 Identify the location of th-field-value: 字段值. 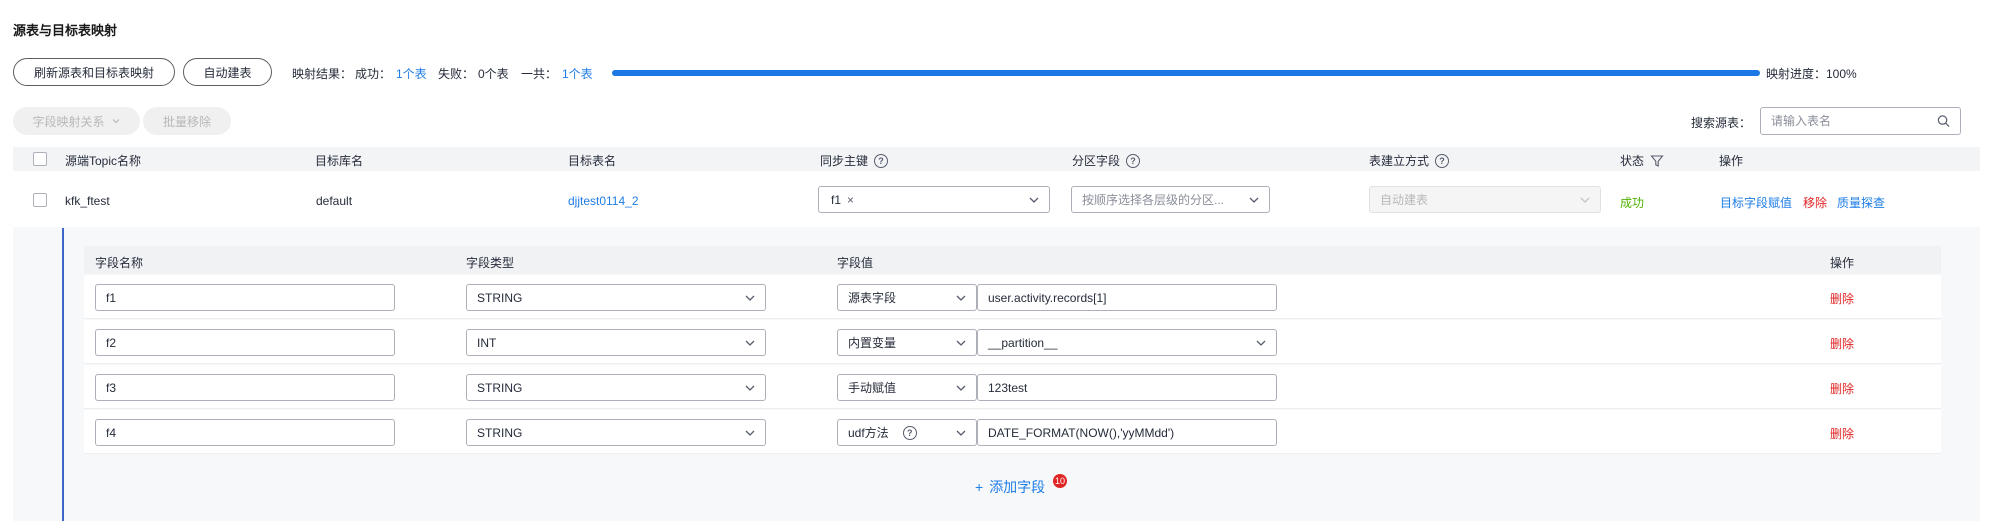
(855, 263).